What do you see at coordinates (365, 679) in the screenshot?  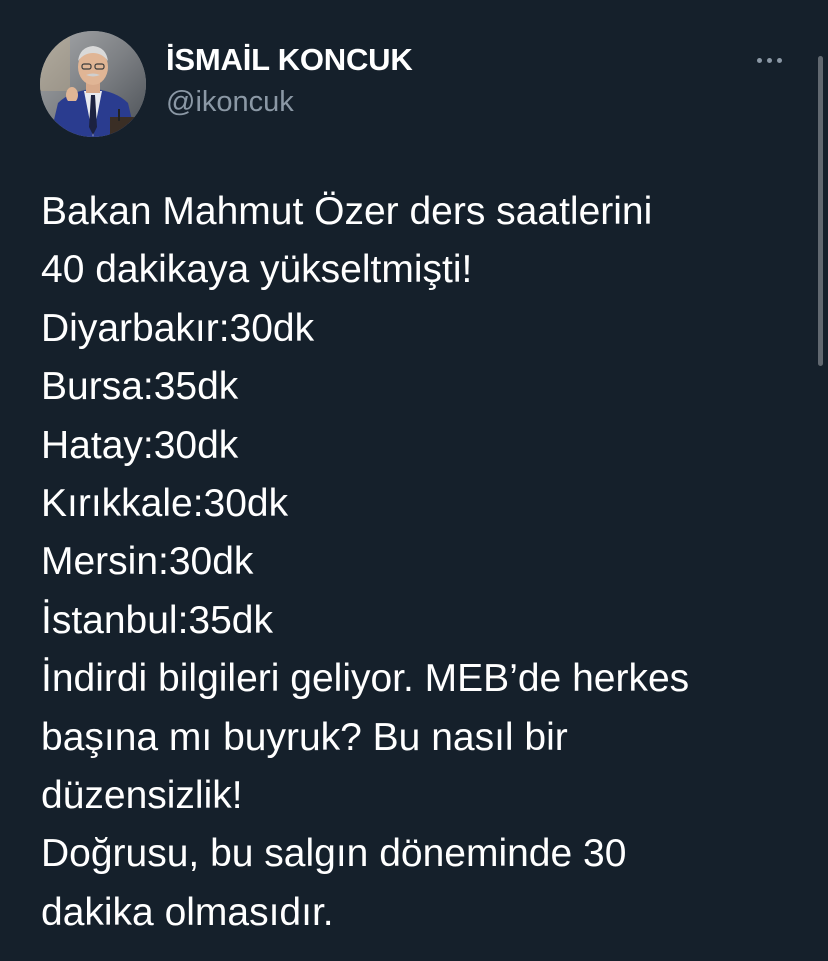 I see `tweet-line: İndirdi bilgileri geliyor. MEB’de herkes` at bounding box center [365, 679].